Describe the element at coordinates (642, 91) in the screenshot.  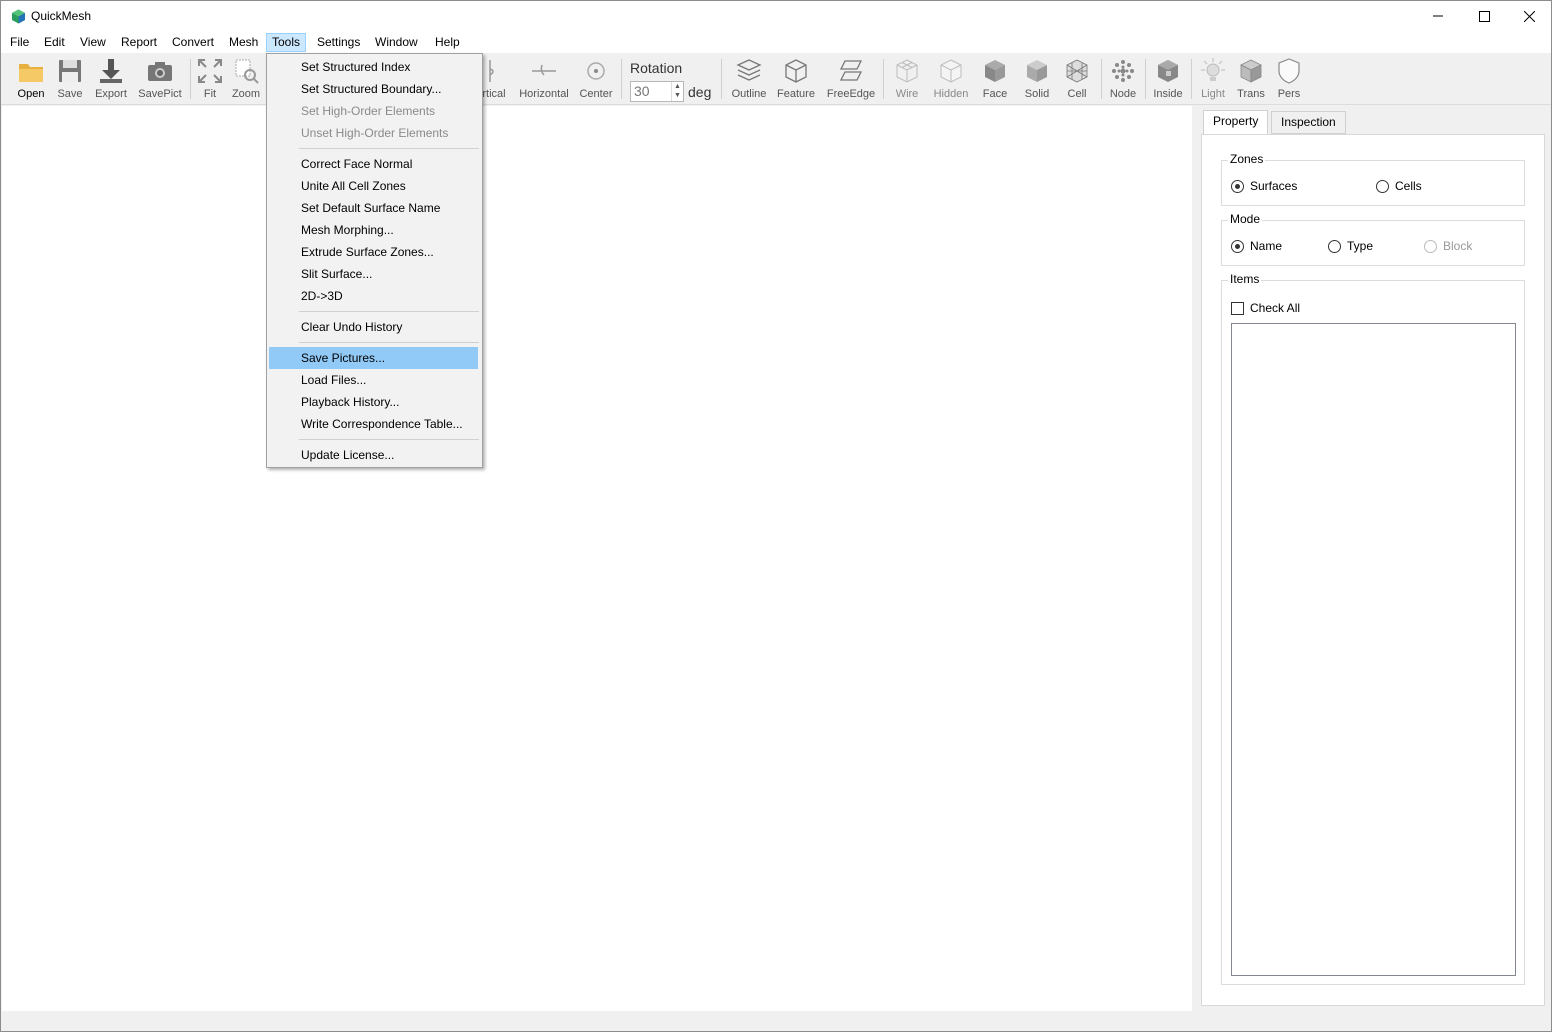
I see `rotation-value: 30` at that location.